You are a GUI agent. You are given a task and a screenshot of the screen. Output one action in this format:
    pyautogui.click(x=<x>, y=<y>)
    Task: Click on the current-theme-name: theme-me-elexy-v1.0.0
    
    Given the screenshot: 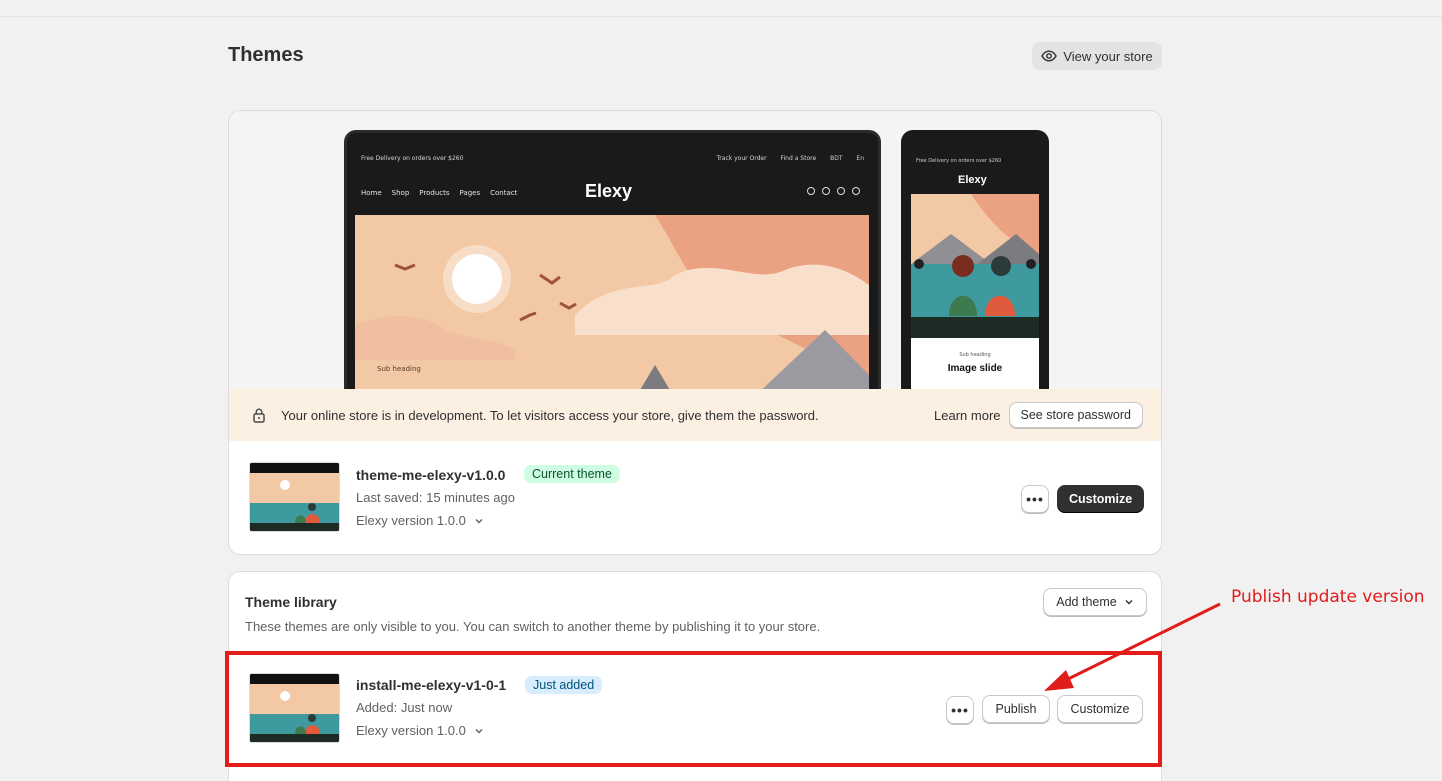 What is the action you would take?
    pyautogui.click(x=431, y=475)
    